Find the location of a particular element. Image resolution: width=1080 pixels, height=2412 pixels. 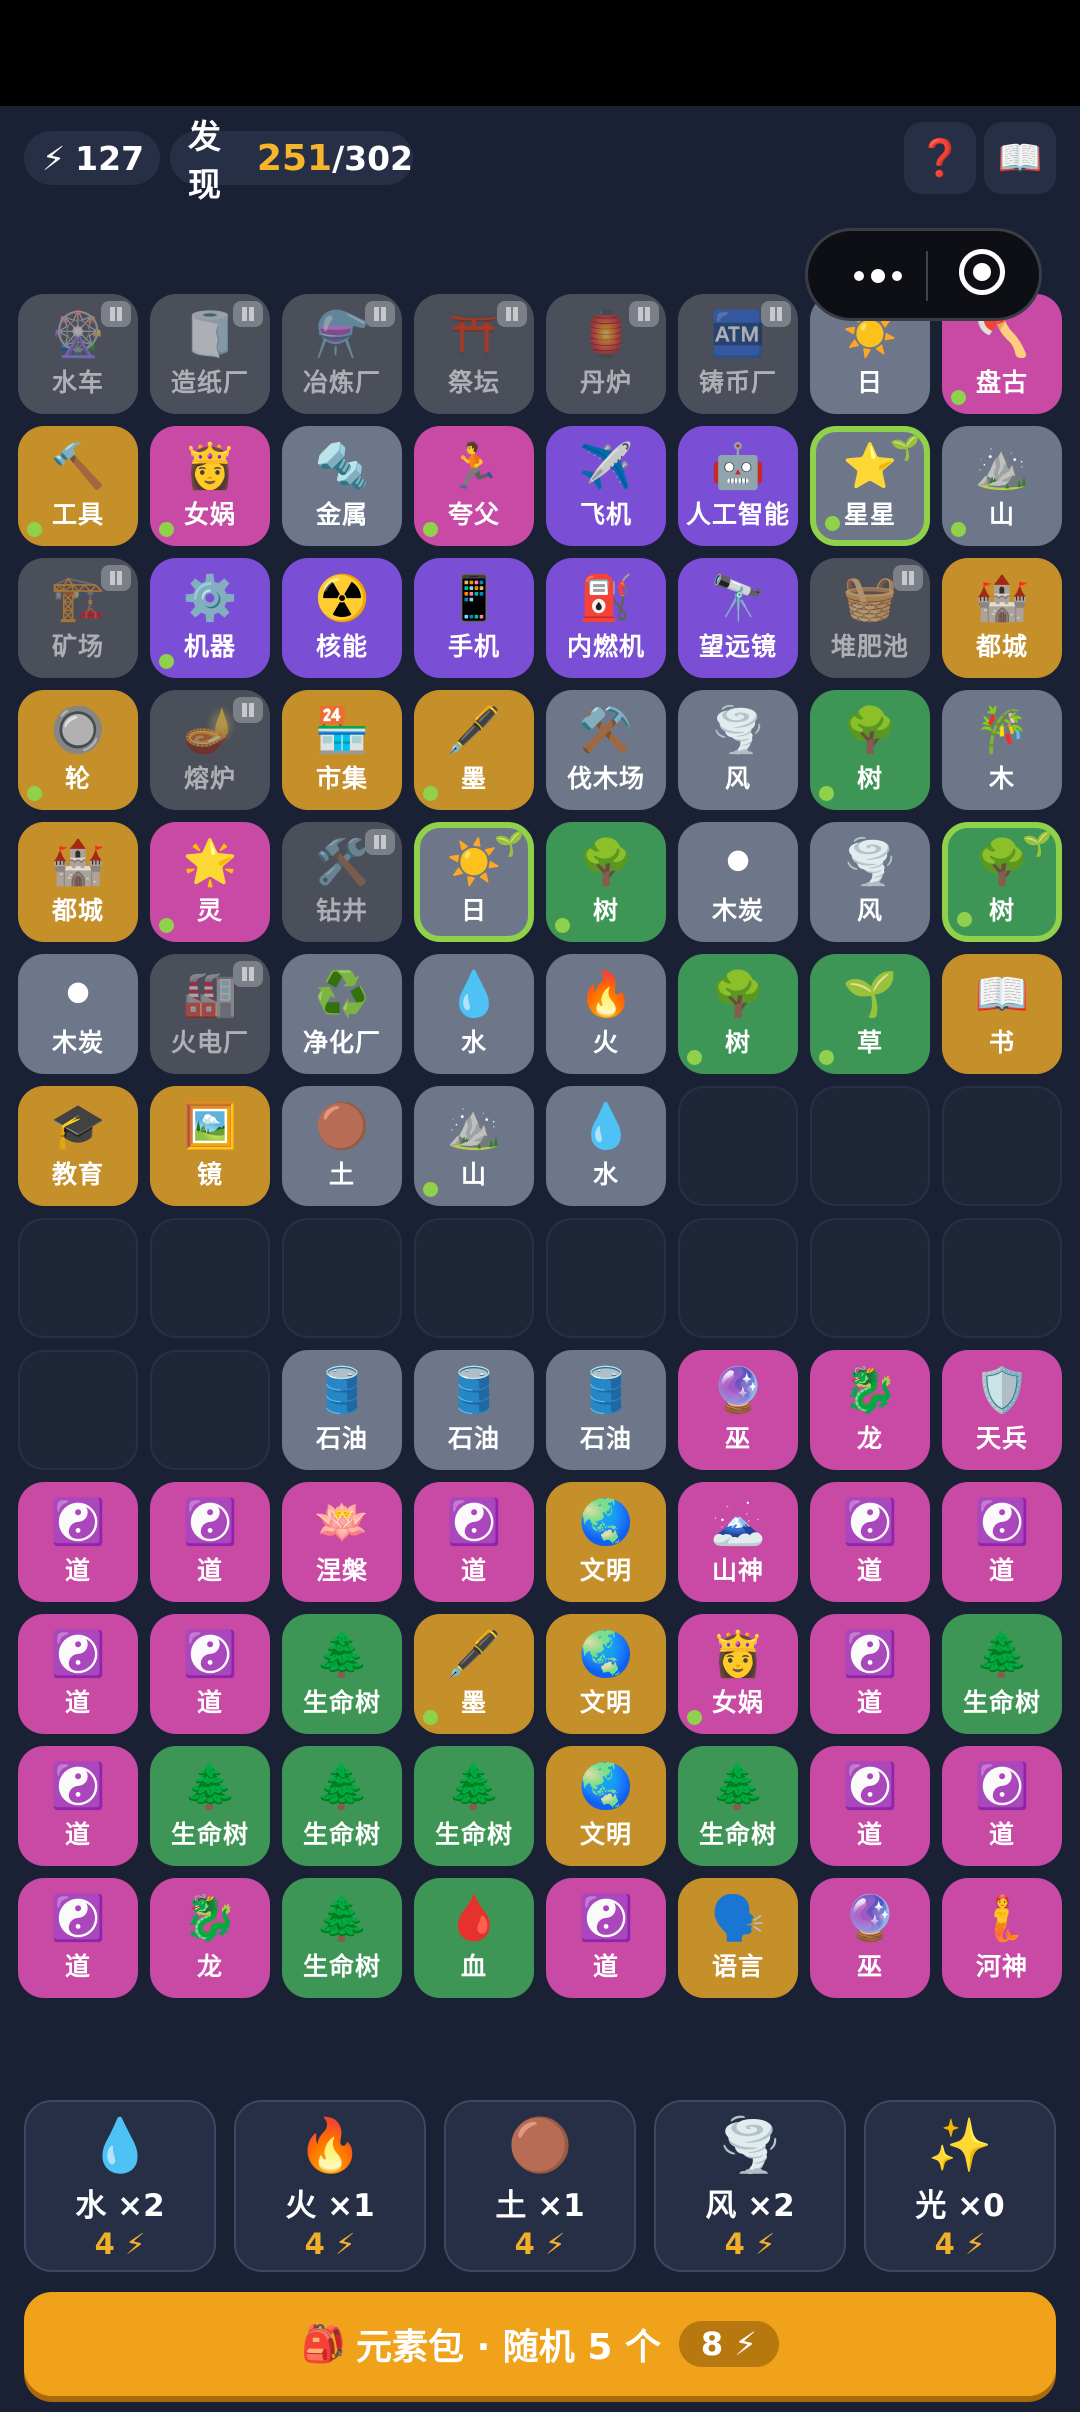

element-tile: 🪷 涅槃 is located at coordinates (342, 1542).